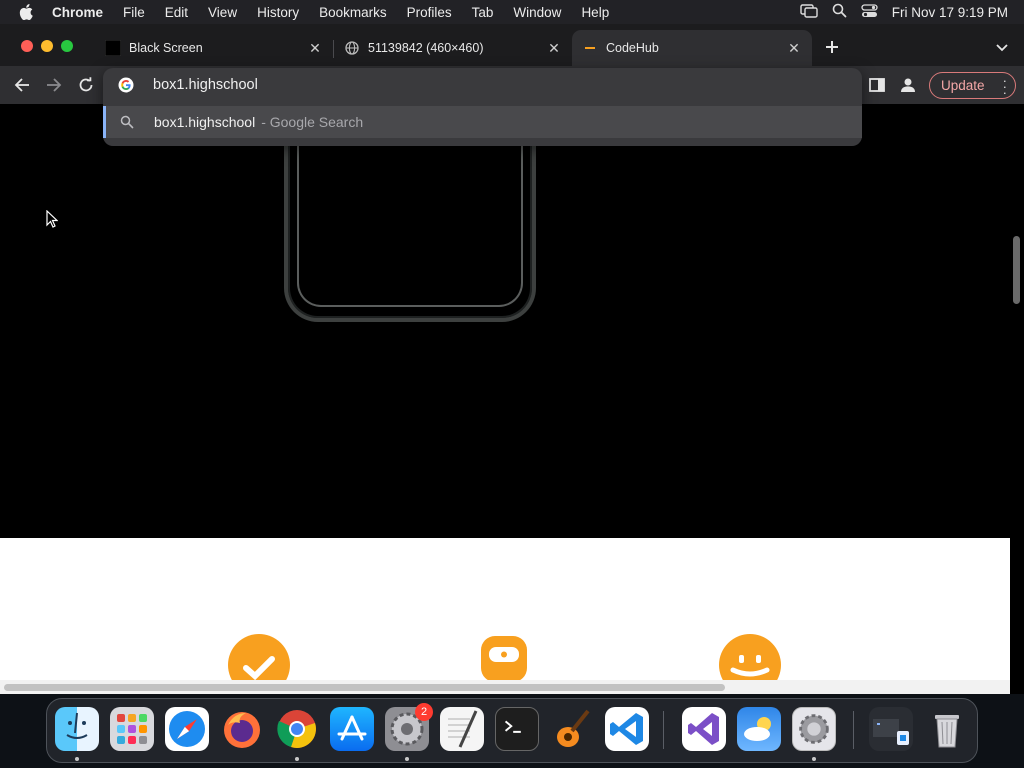 The width and height of the screenshot is (1024, 768). I want to click on google-icon, so click(126, 85).